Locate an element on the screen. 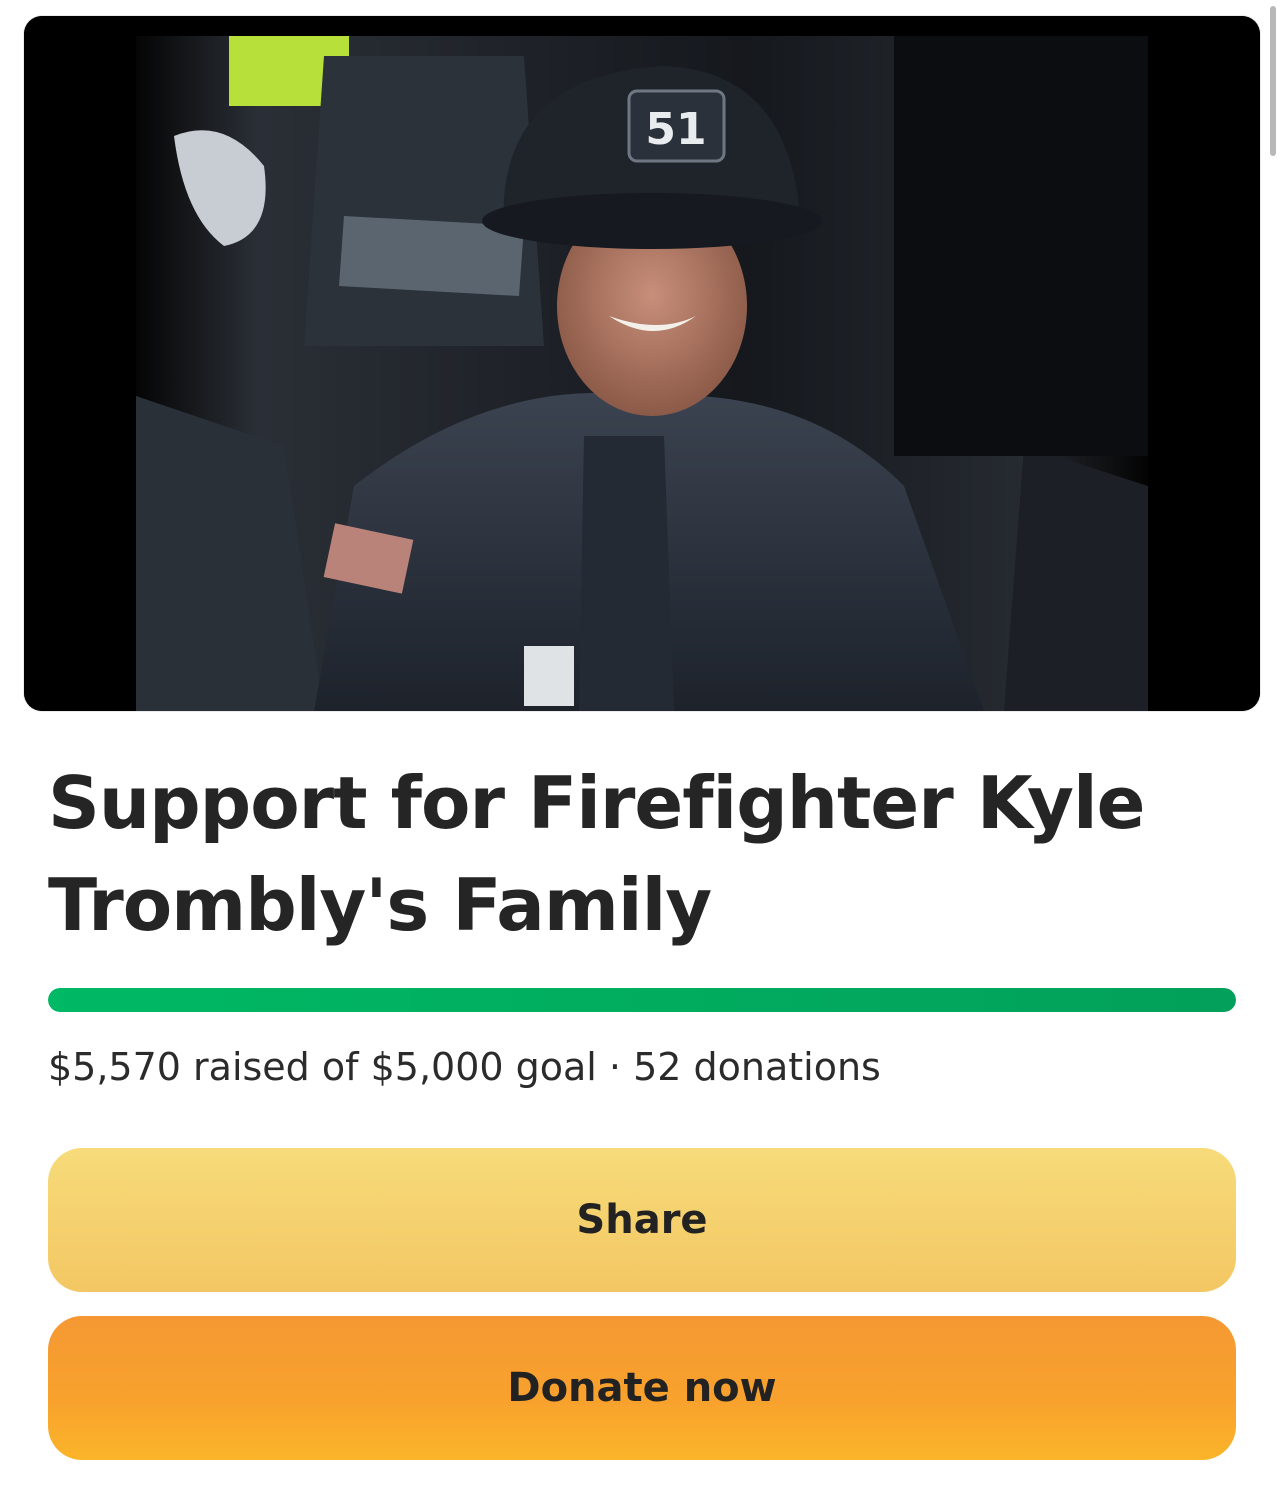 This screenshot has width=1284, height=1494. share-button: Share is located at coordinates (642, 1220).